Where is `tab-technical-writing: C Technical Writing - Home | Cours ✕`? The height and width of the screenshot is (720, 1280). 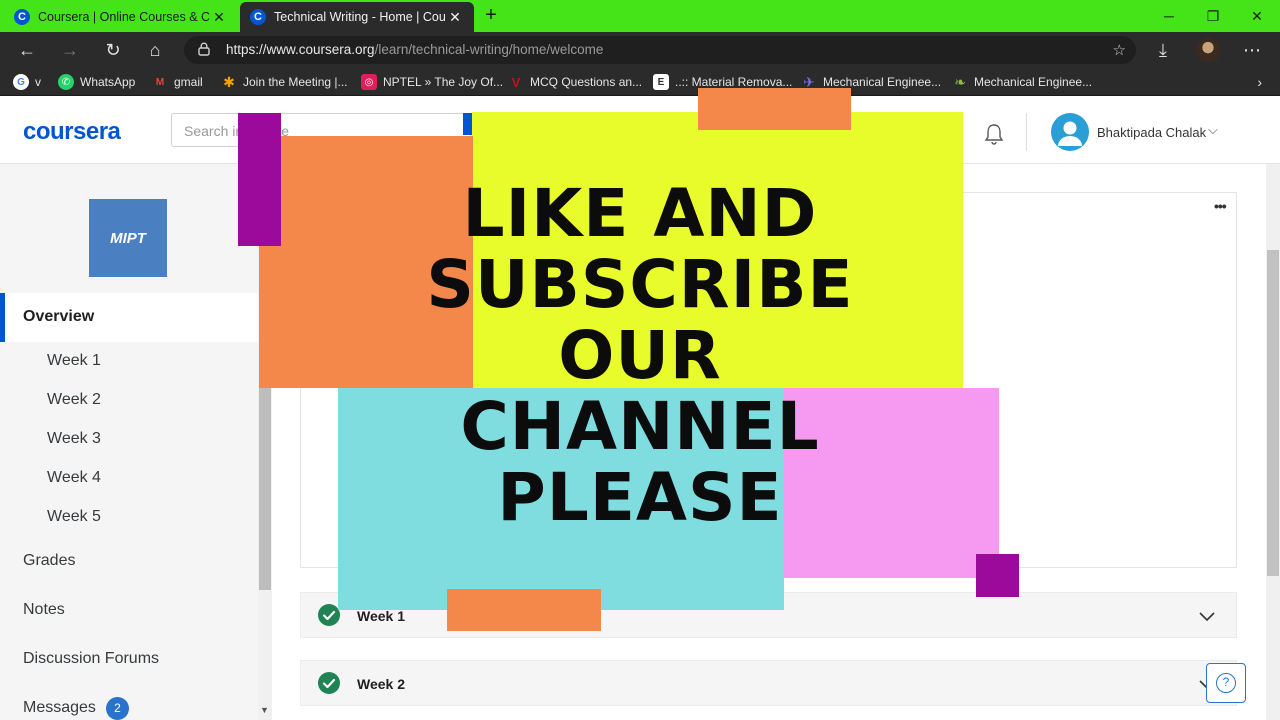
tab-technical-writing: C Technical Writing - Home | Cours ✕ is located at coordinates (357, 17).